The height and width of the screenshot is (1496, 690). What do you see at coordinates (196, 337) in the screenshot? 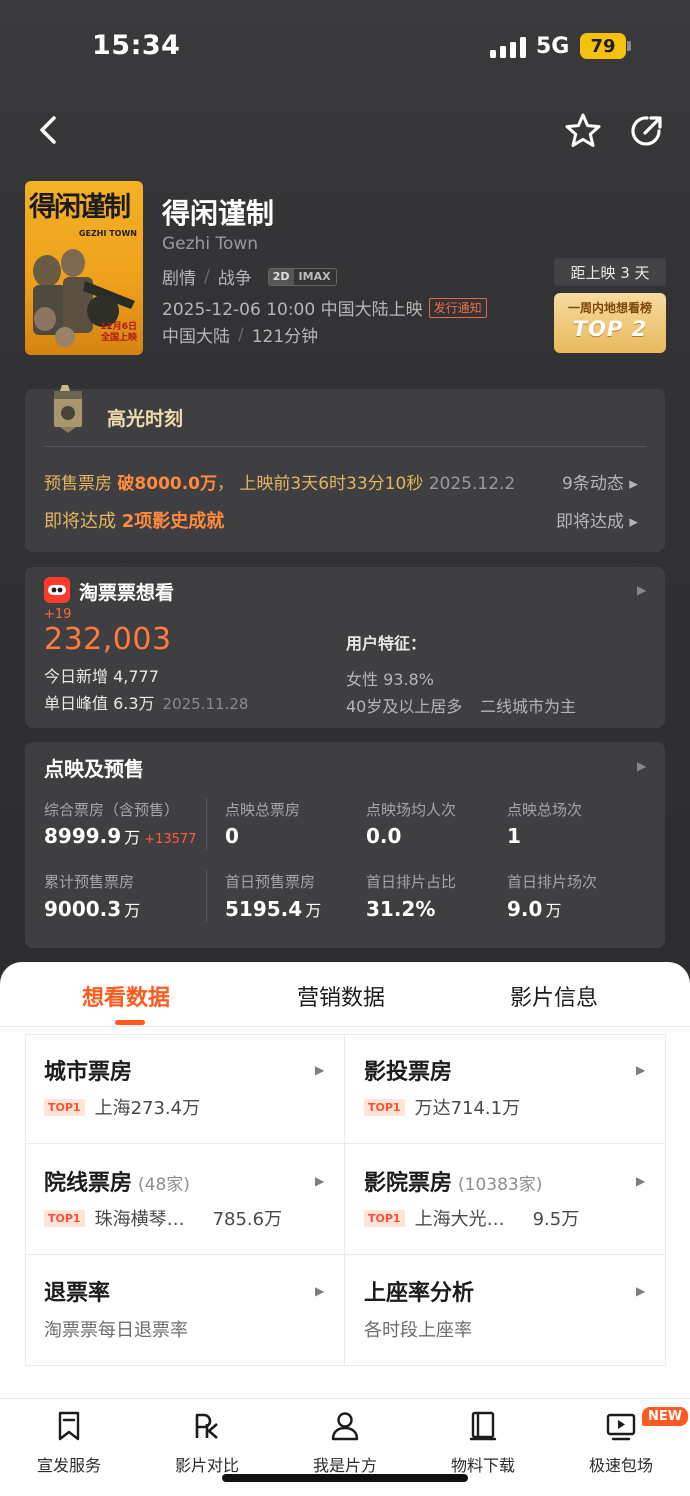
I see `region: 中国大陆` at bounding box center [196, 337].